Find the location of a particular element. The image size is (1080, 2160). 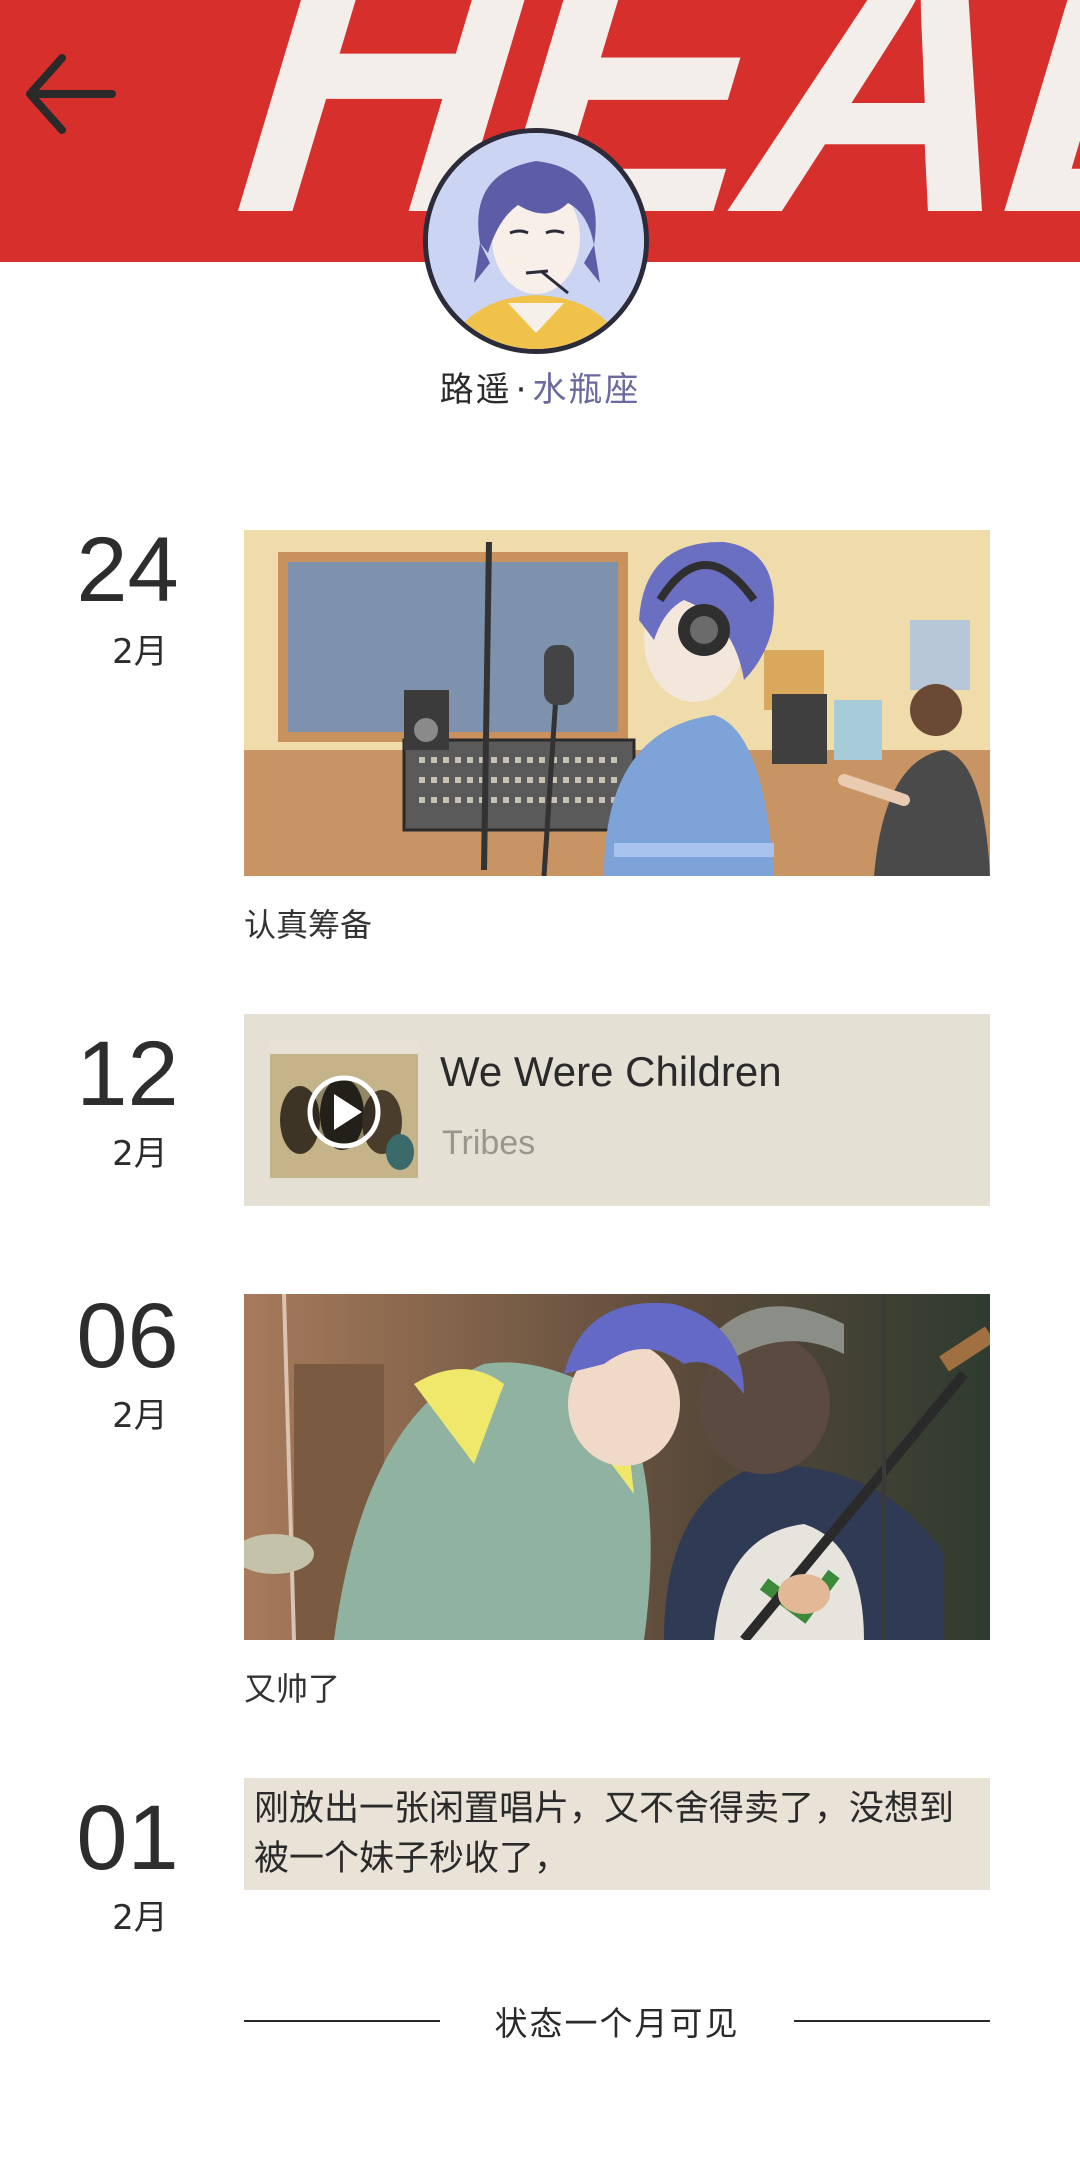

post-date-day: 24 is located at coordinates (127, 570).